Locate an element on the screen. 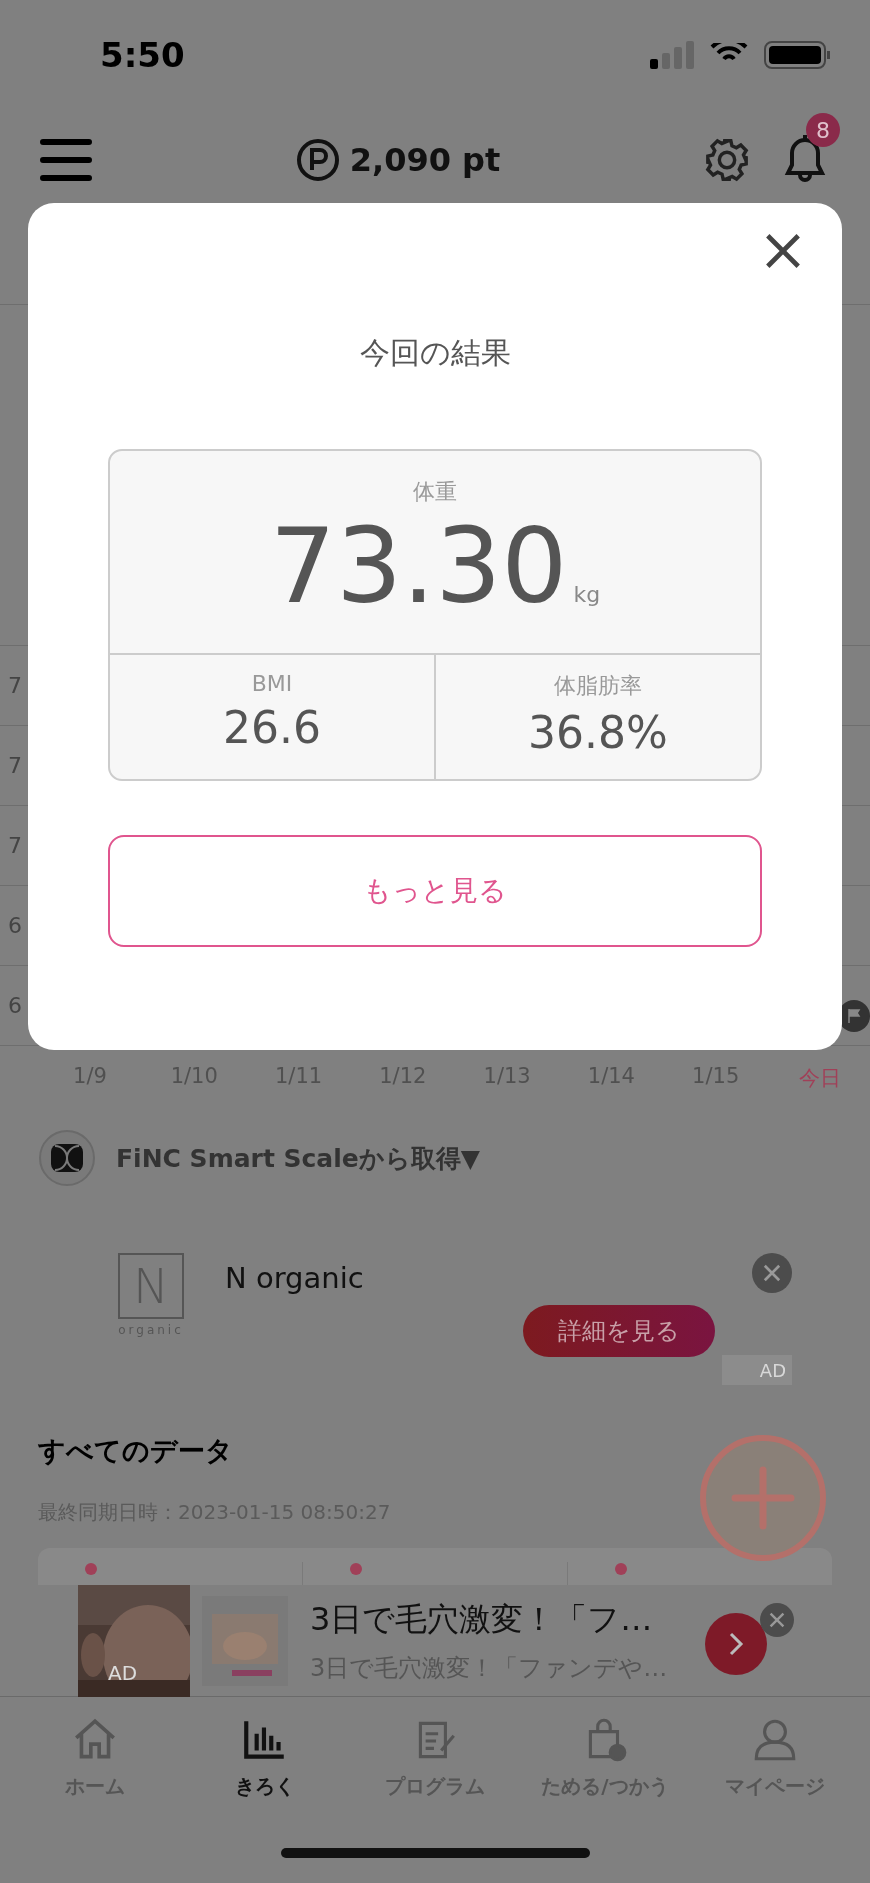 The width and height of the screenshot is (870, 1883). plus-icon is located at coordinates (763, 1498).